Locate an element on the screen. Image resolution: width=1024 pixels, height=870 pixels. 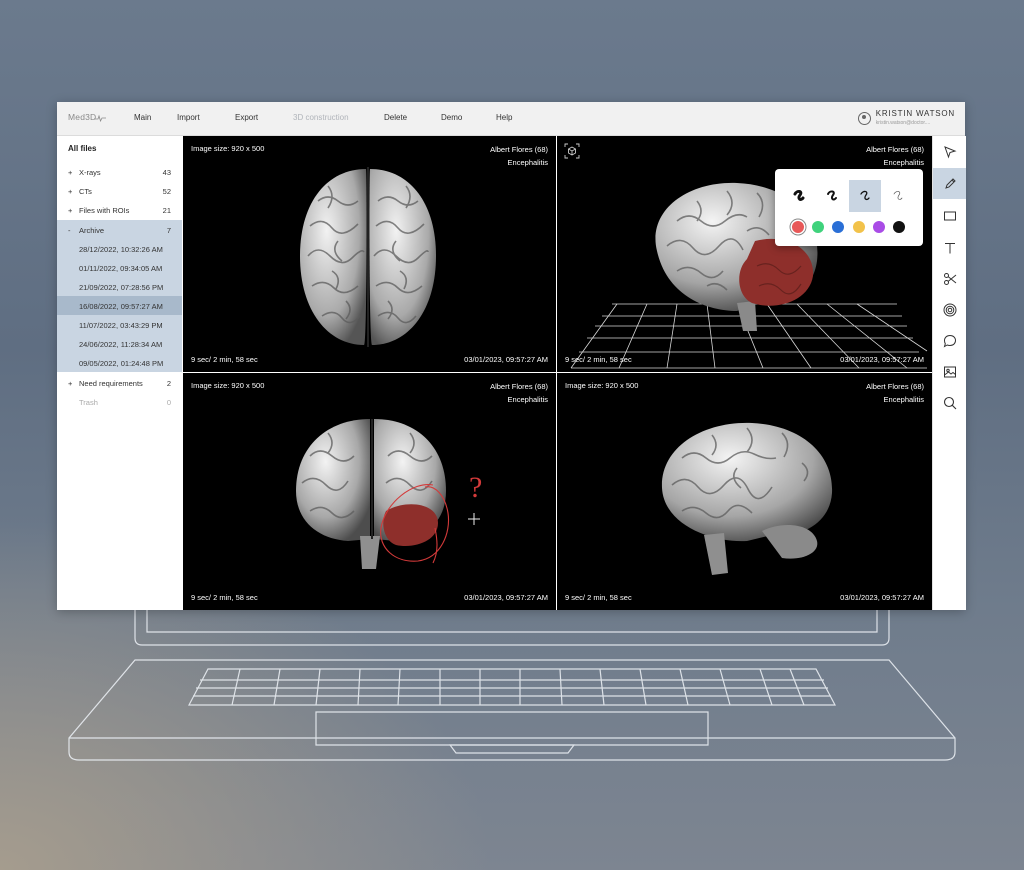
pencil-icon is located at coordinates (950, 183).